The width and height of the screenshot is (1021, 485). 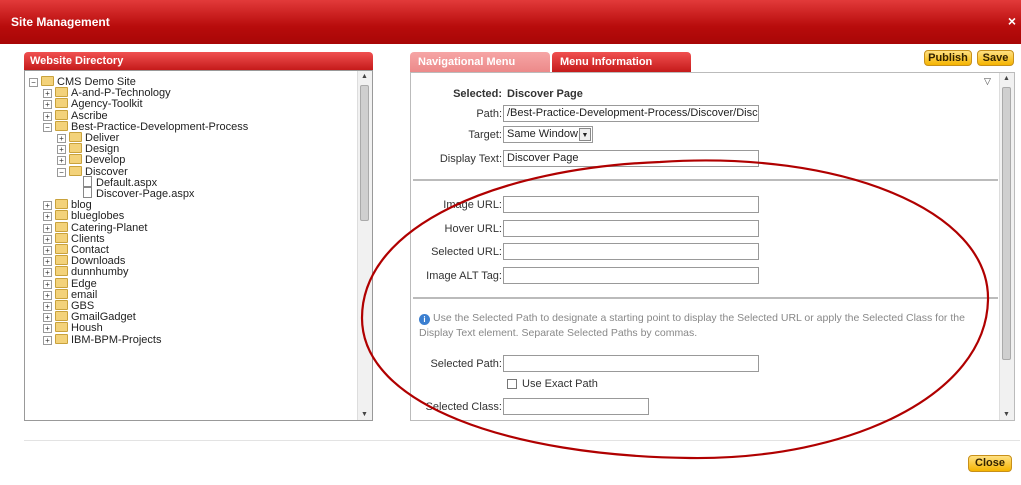 What do you see at coordinates (470, 159) in the screenshot?
I see `display-text-label: Display Text:` at bounding box center [470, 159].